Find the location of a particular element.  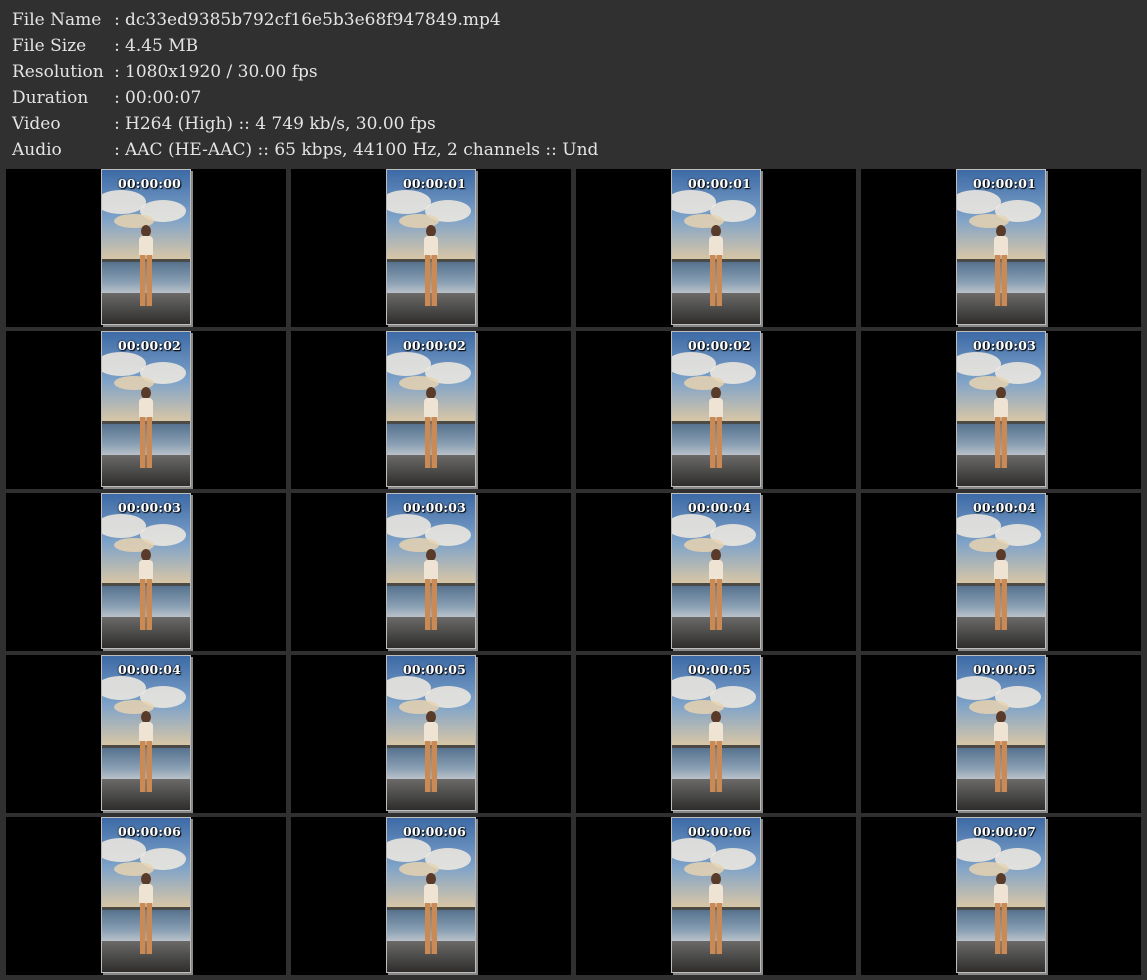

video-frame: 00:00:03 is located at coordinates (431, 571).